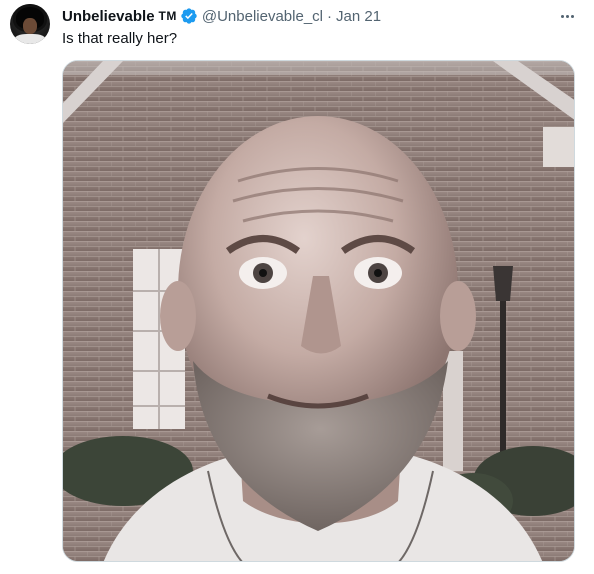  What do you see at coordinates (358, 16) in the screenshot?
I see `tweet-date: Jan 21` at bounding box center [358, 16].